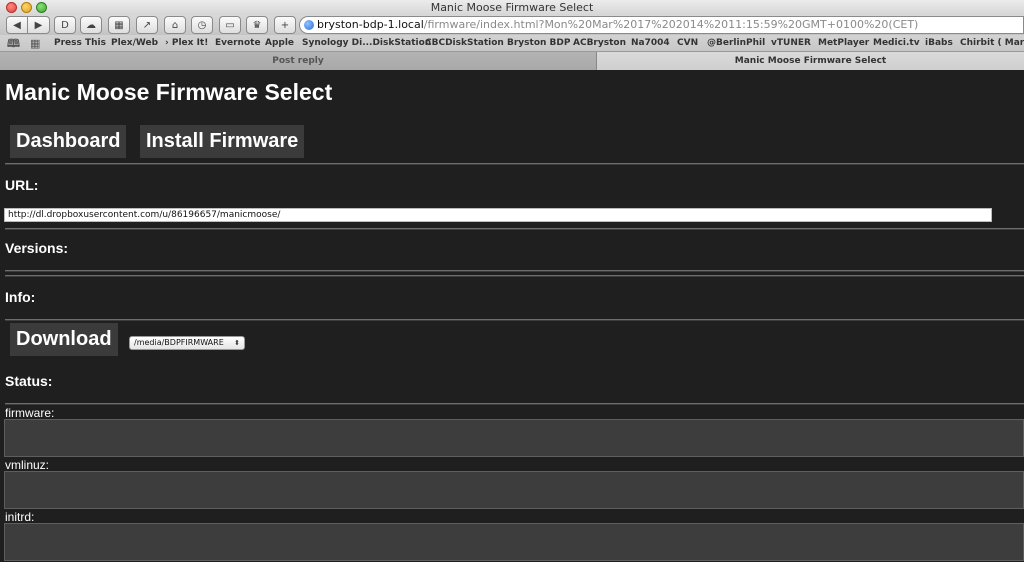  What do you see at coordinates (843, 43) in the screenshot?
I see `bookmark-item: MetPlayer` at bounding box center [843, 43].